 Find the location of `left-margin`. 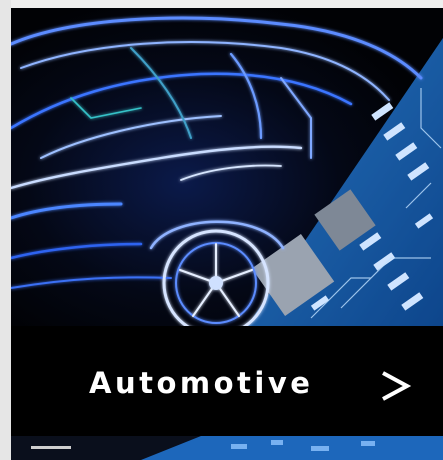

left-margin is located at coordinates (5, 230).